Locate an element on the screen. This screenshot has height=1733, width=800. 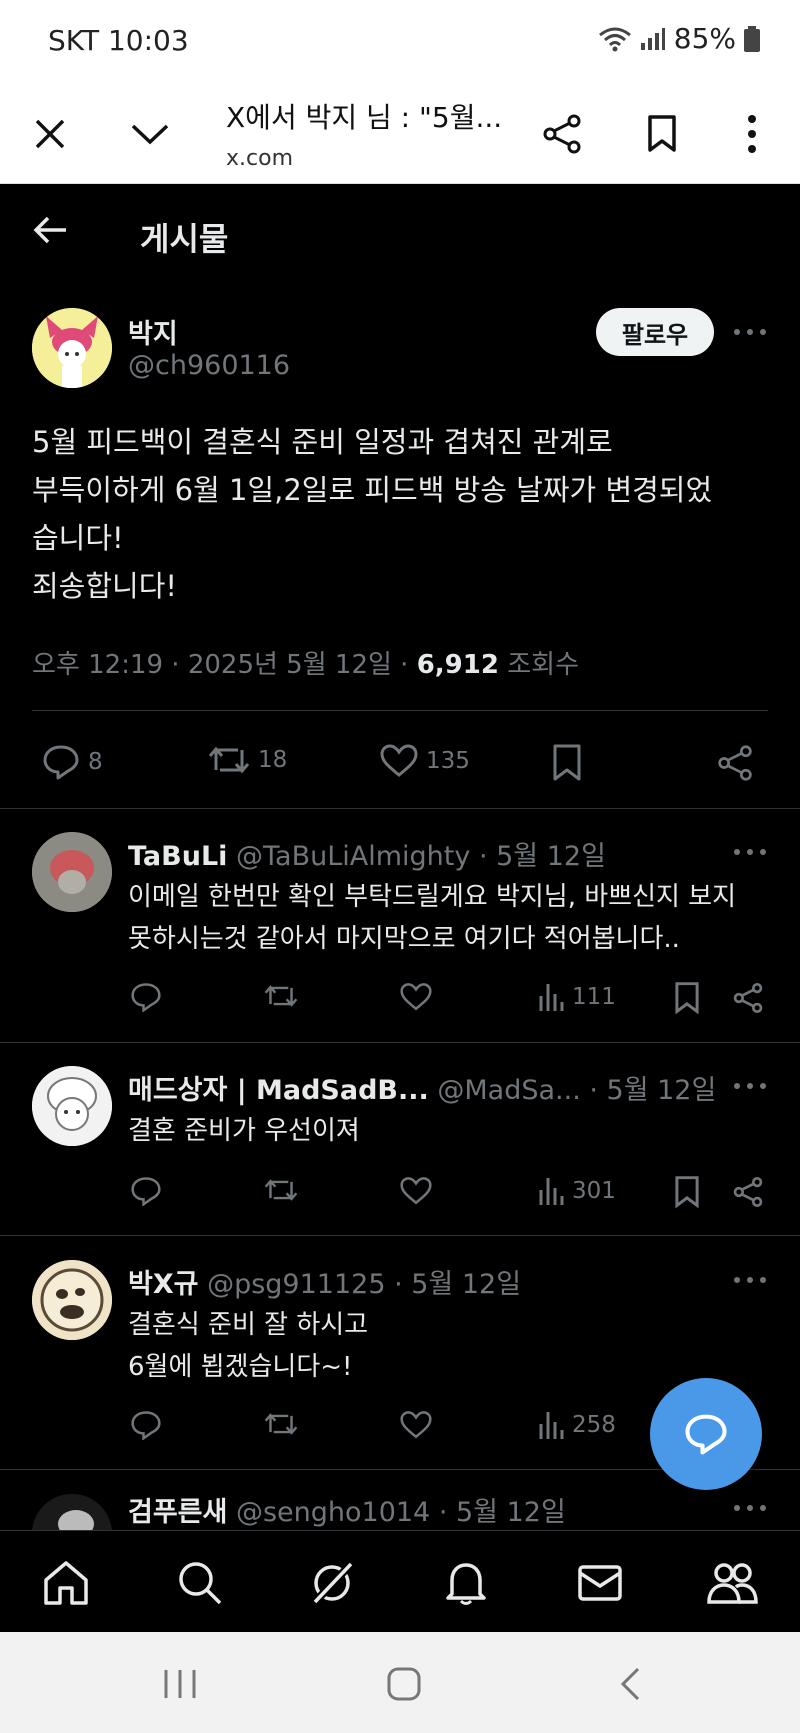
compose-reply-button is located at coordinates (706, 1434).